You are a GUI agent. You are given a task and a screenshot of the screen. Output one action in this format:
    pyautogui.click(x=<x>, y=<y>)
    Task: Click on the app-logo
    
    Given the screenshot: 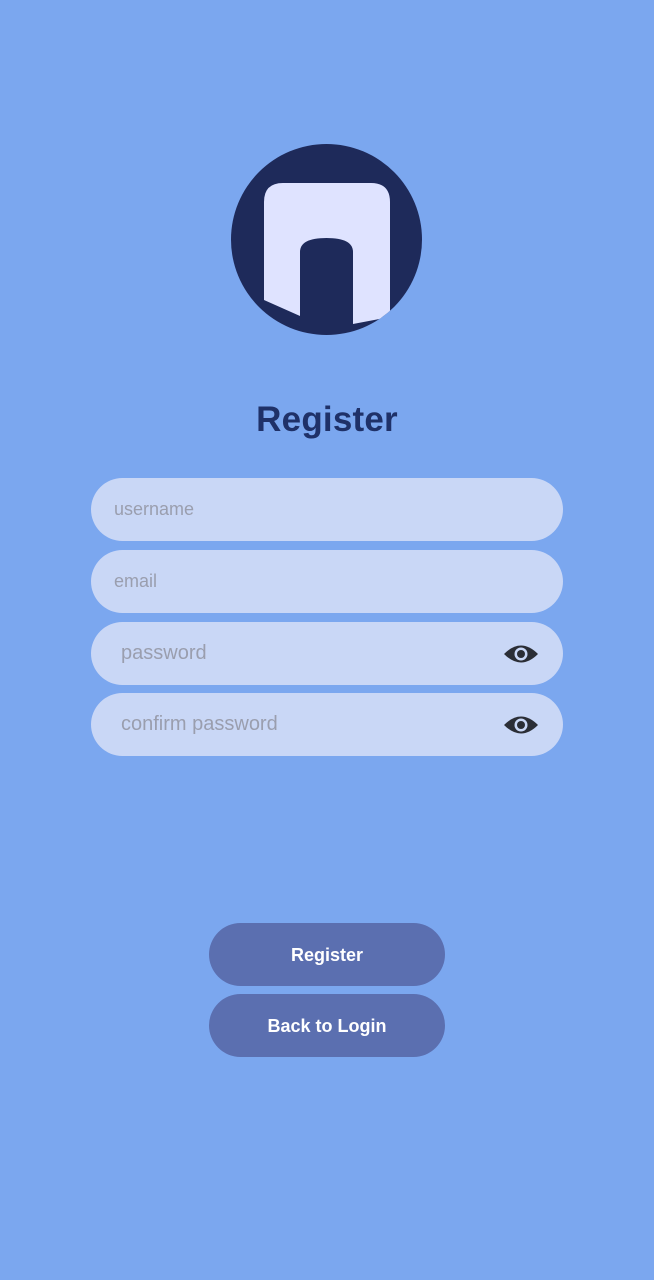 What is the action you would take?
    pyautogui.click(x=326, y=239)
    